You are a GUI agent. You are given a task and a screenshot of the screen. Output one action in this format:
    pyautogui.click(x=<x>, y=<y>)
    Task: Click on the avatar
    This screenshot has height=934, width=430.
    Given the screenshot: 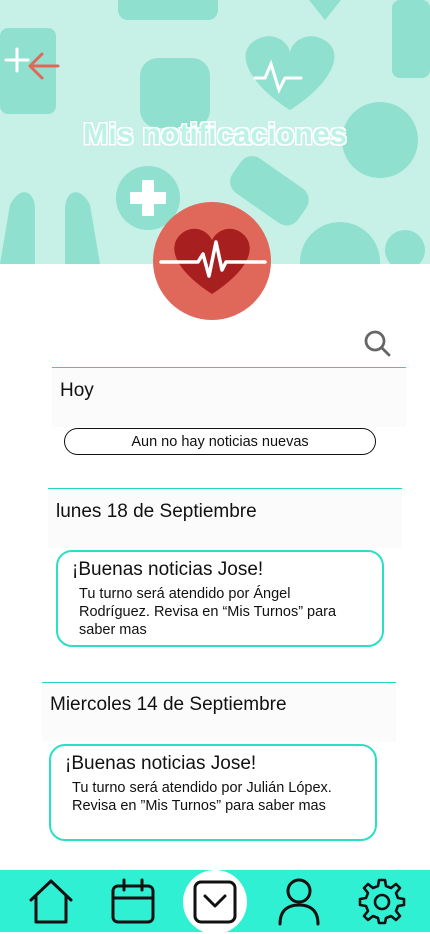 What is the action you would take?
    pyautogui.click(x=212, y=261)
    